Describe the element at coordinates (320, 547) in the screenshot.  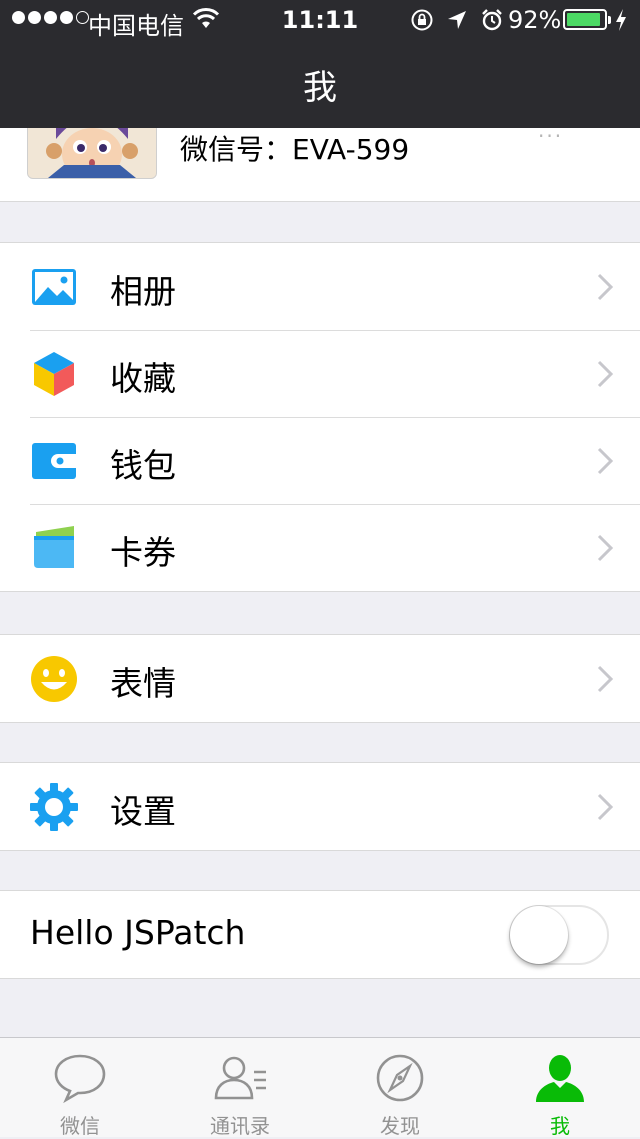
I see `menu-item-card-coupon: 卡券` at that location.